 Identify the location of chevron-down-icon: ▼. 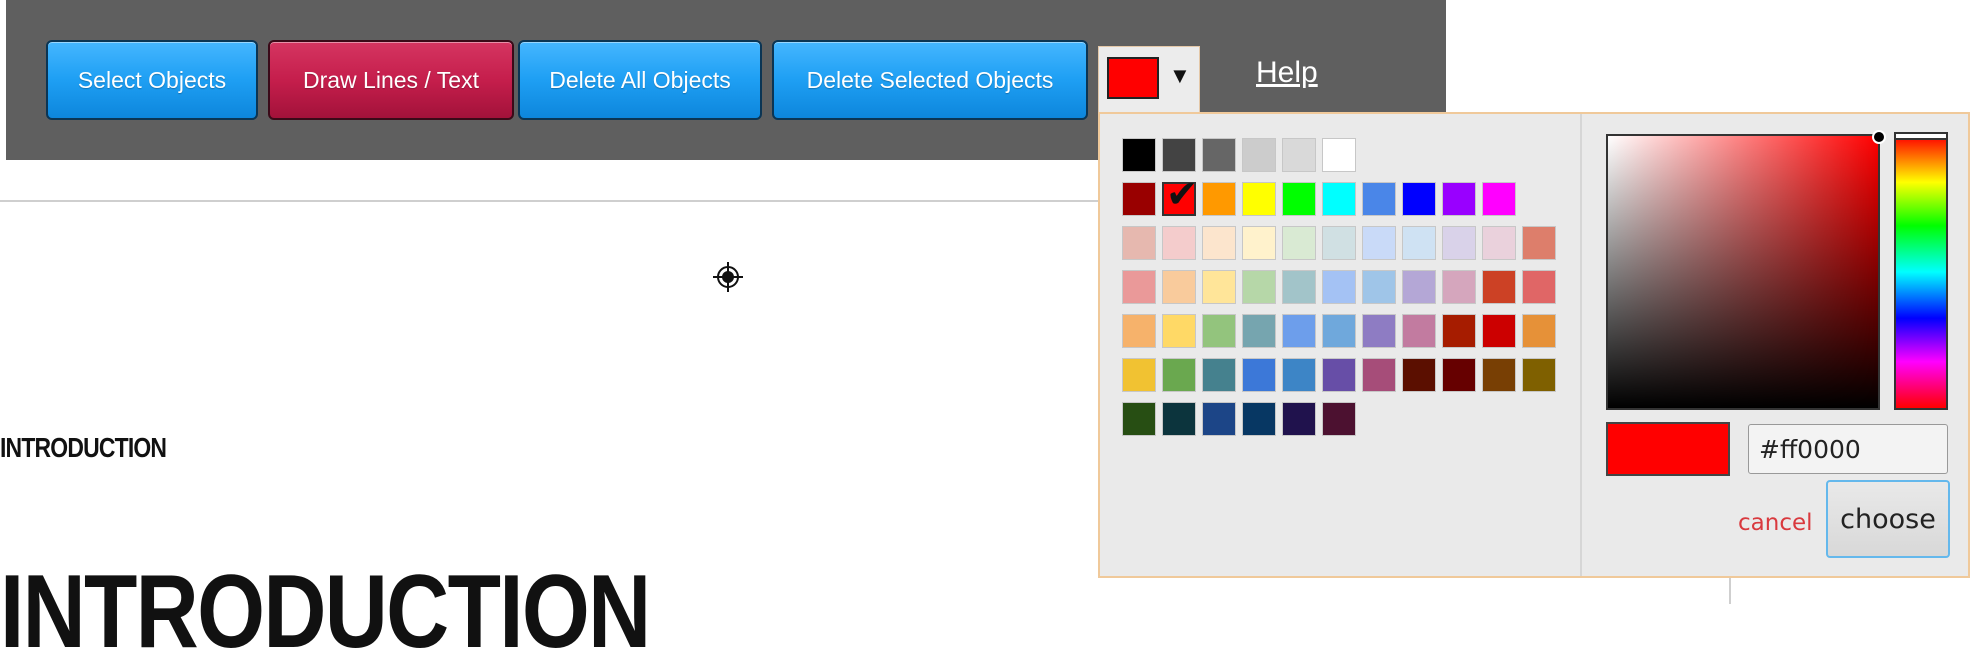
(1180, 75).